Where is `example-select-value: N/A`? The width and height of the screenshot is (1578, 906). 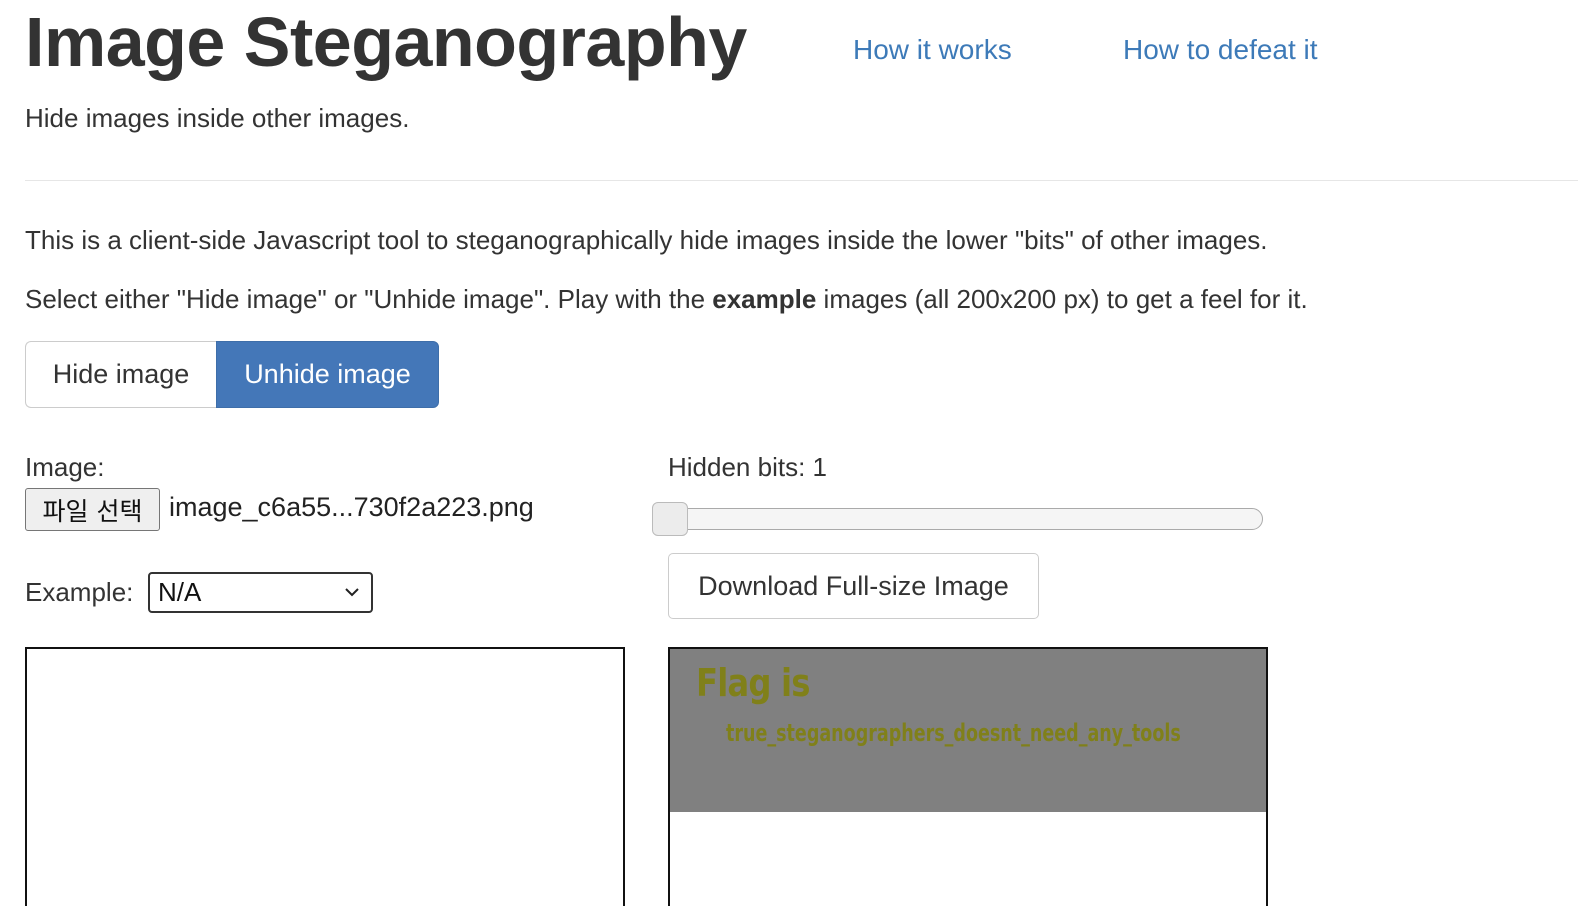
example-select-value: N/A is located at coordinates (180, 592).